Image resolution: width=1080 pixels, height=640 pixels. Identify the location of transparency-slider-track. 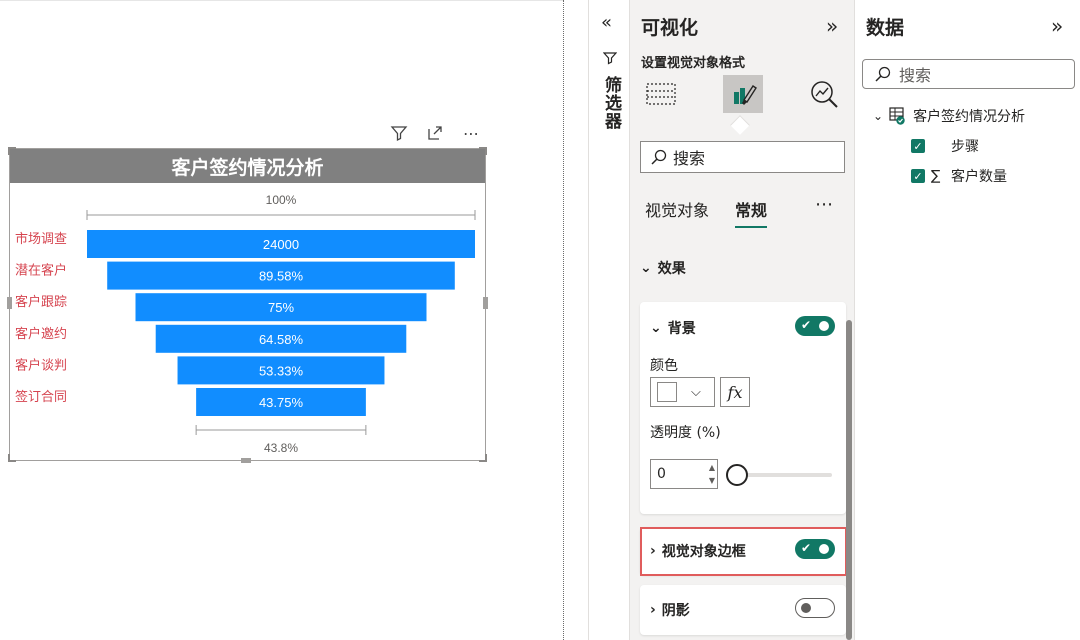
(784, 475).